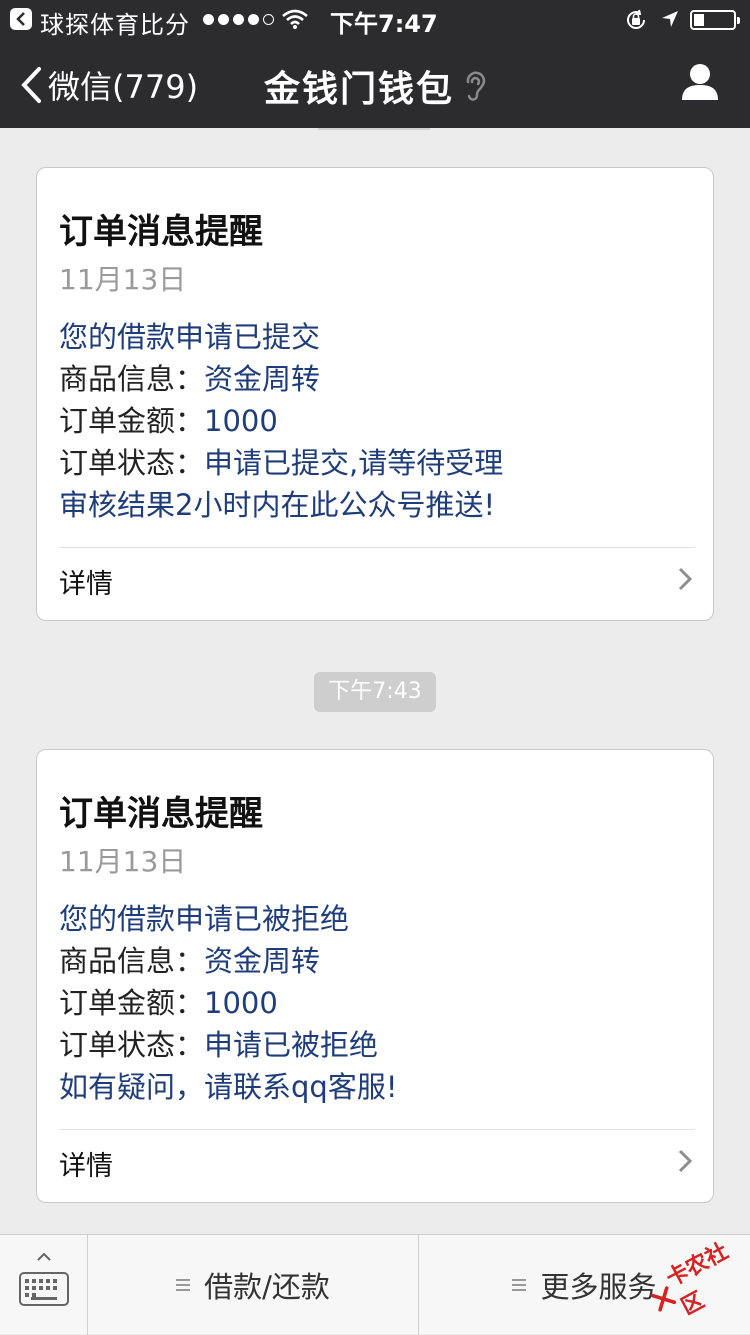  I want to click on wifi-icon, so click(295, 19).